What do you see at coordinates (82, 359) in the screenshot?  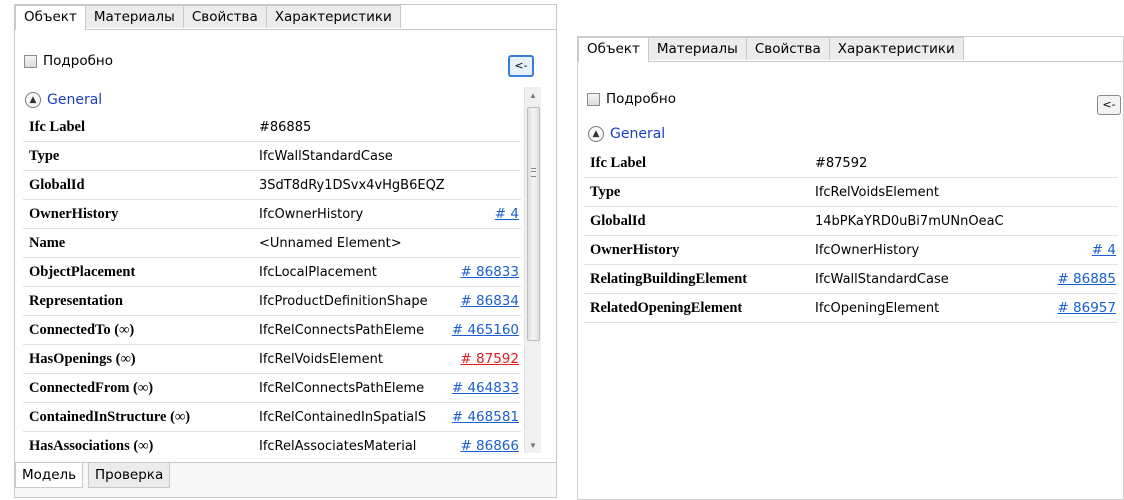 I see `property-name: HasOpenings (∞)` at bounding box center [82, 359].